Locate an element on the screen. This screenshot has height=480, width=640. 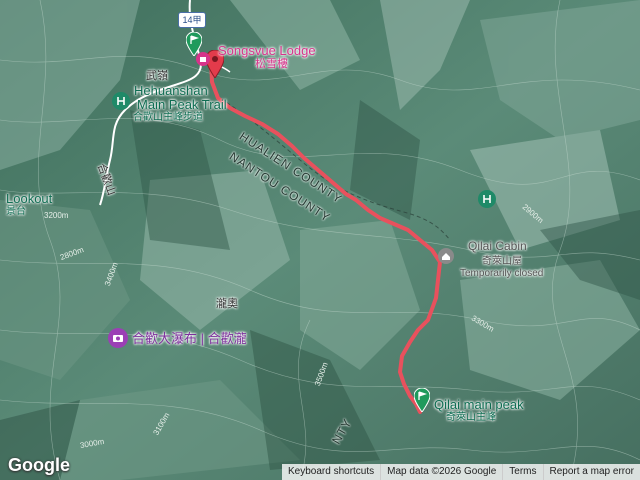
qilai-cabin-label: Qilai Cabin is located at coordinates (497, 246).